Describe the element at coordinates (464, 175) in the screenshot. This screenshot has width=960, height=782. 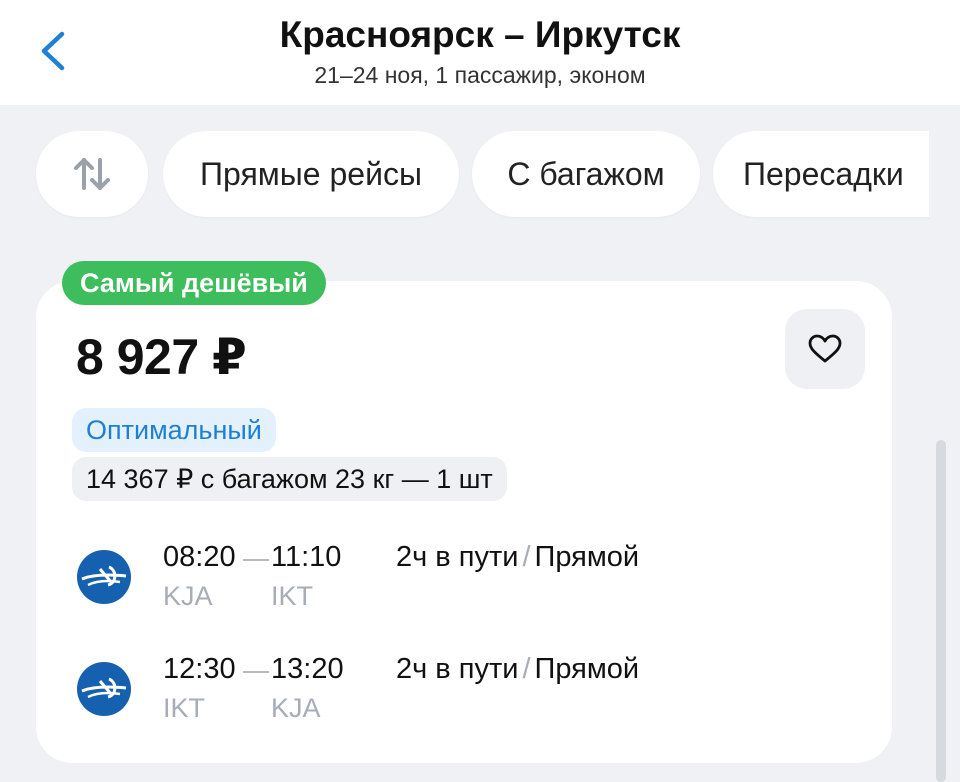
I see `filter-bar: Прямые рейсы С багажом Пересадки` at that location.